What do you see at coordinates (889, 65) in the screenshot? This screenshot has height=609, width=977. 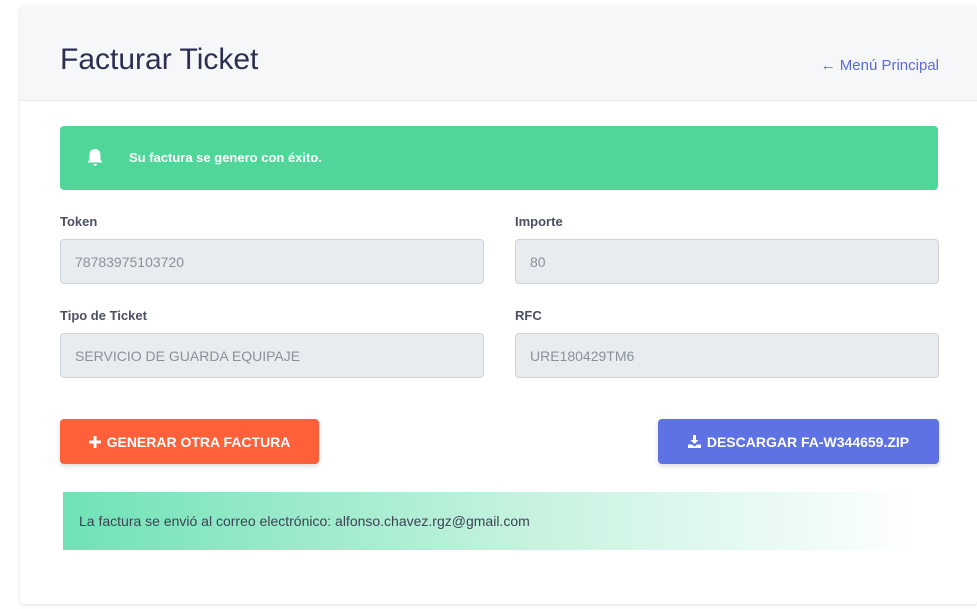 I see `main-menu-link-label: Menú Principal` at bounding box center [889, 65].